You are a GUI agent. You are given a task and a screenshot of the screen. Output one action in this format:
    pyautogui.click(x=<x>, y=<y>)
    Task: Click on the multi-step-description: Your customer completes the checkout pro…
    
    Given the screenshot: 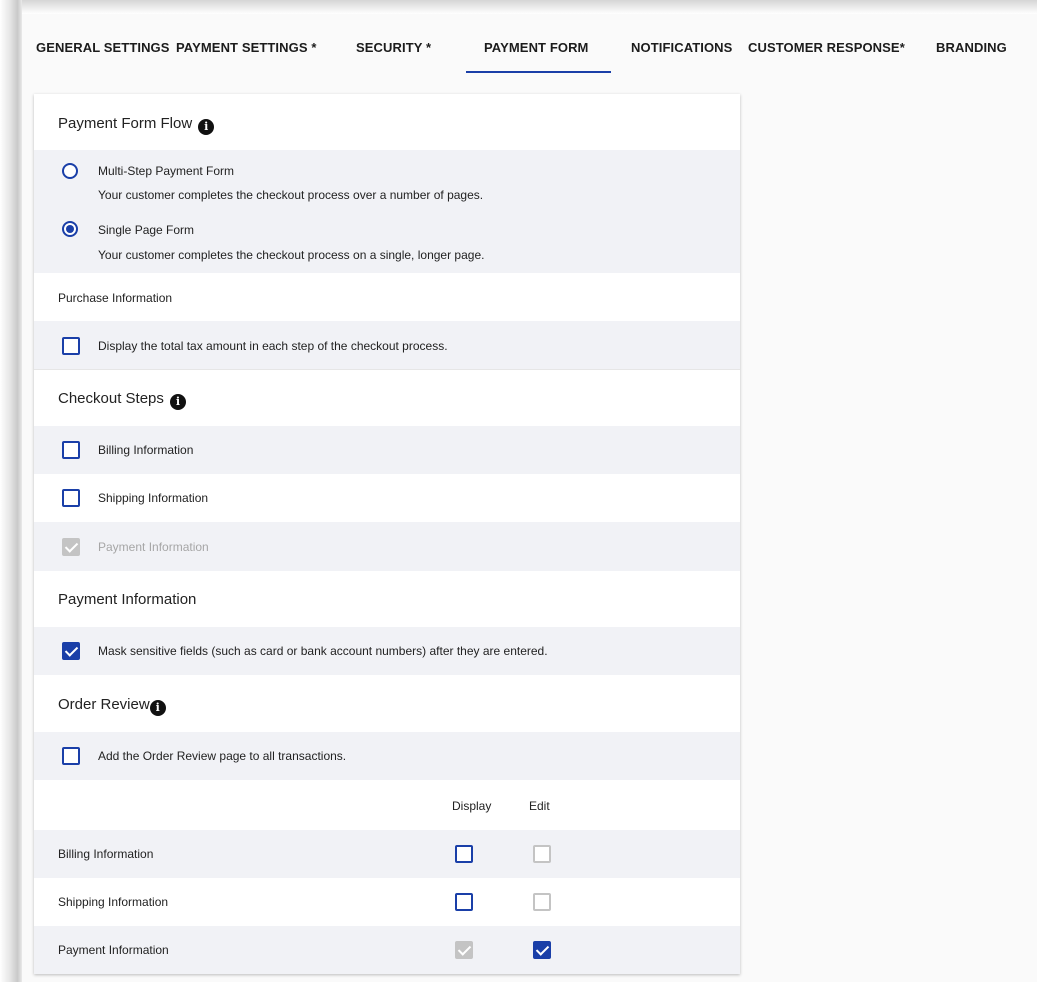 What is the action you would take?
    pyautogui.click(x=291, y=195)
    